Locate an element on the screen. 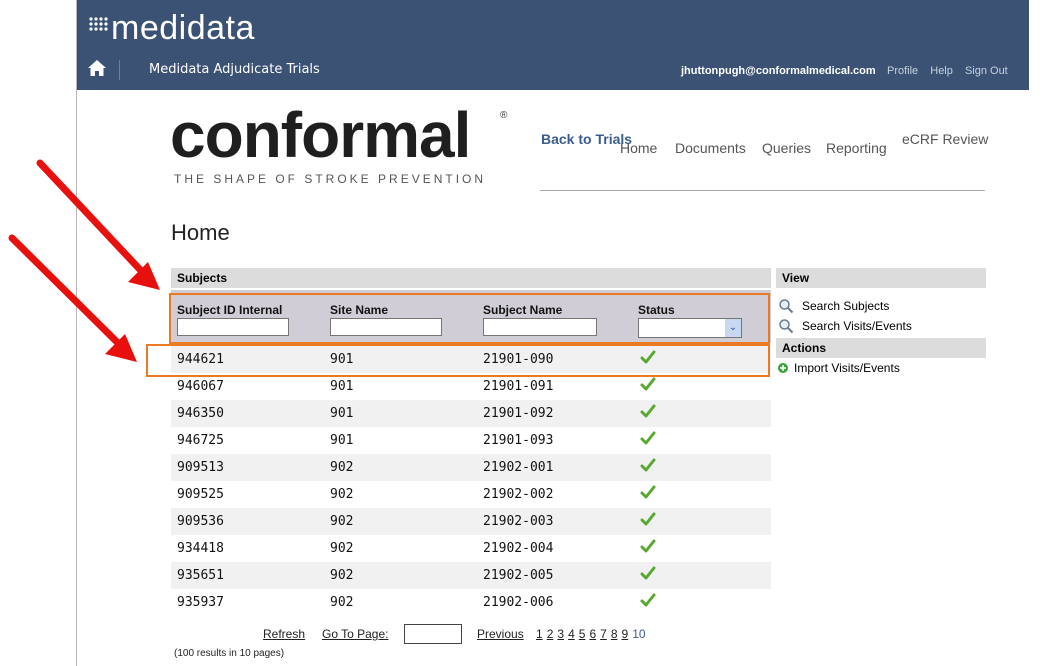  registered-mark-icon: ® is located at coordinates (504, 115).